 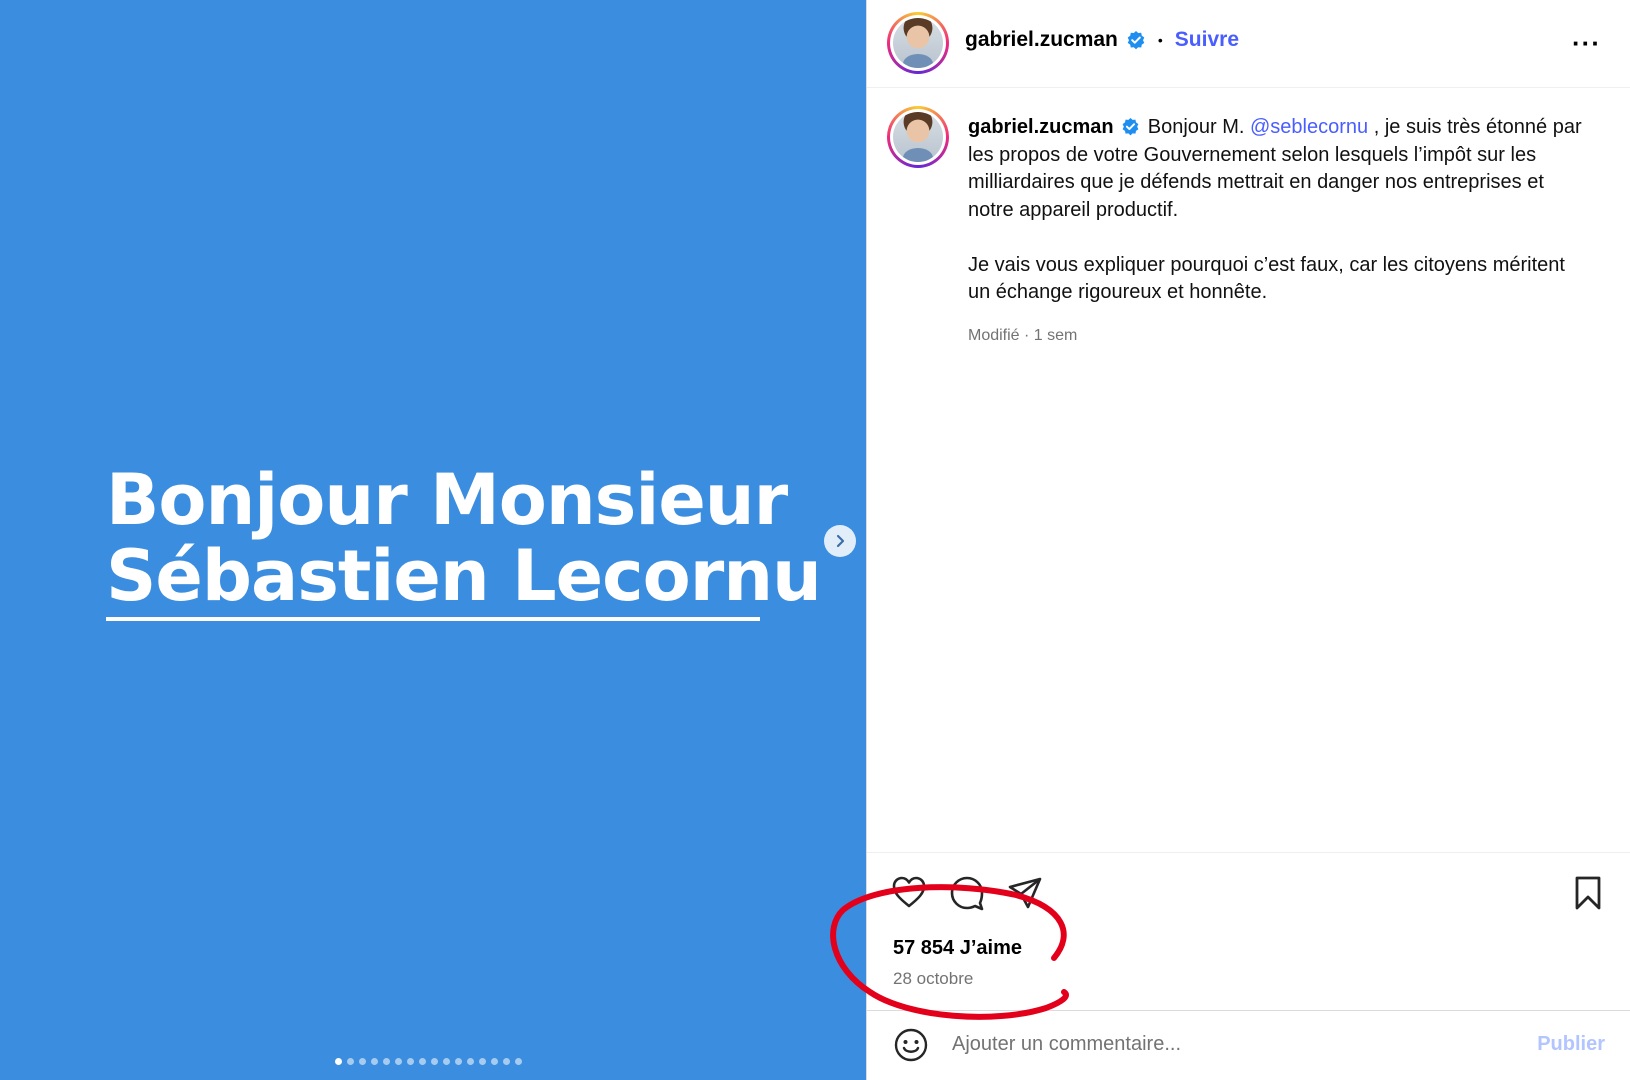 I want to click on slide-title-underline, so click(x=433, y=619).